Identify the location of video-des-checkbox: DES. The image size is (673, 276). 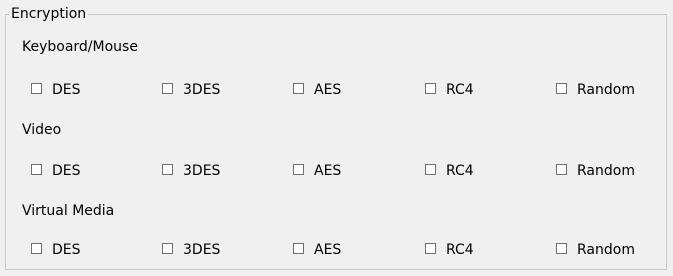
(56, 171).